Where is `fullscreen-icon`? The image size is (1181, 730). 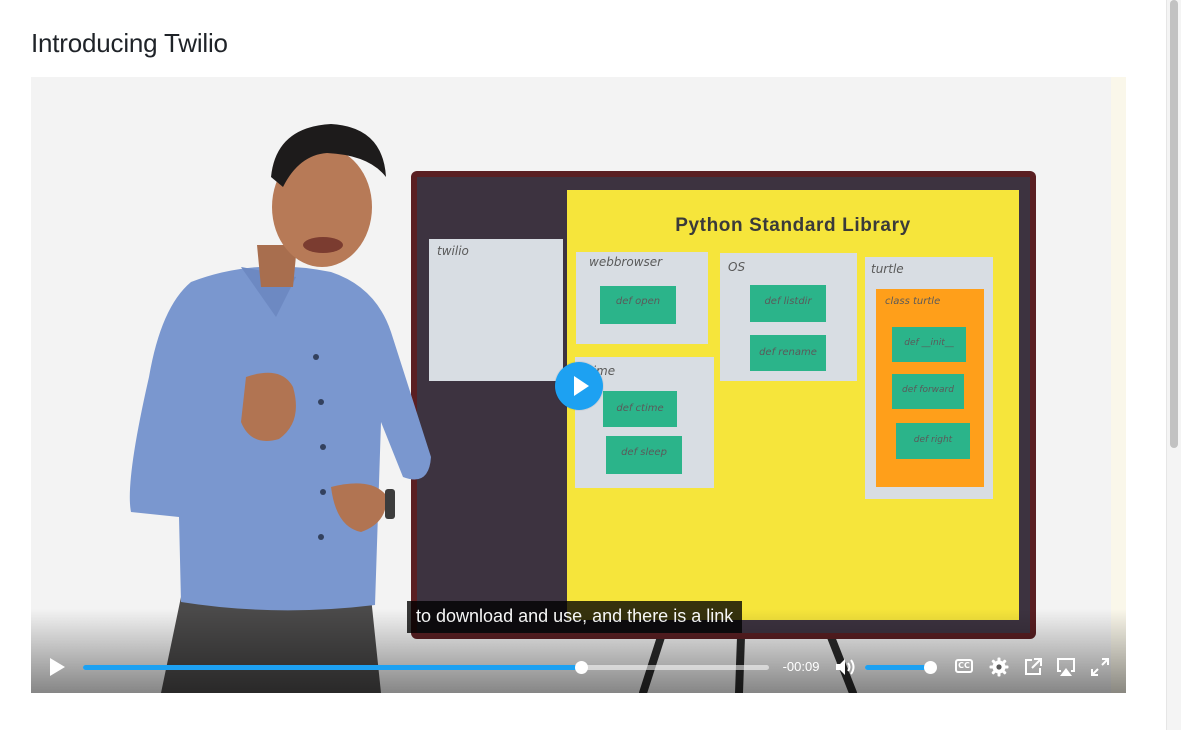 fullscreen-icon is located at coordinates (1100, 667).